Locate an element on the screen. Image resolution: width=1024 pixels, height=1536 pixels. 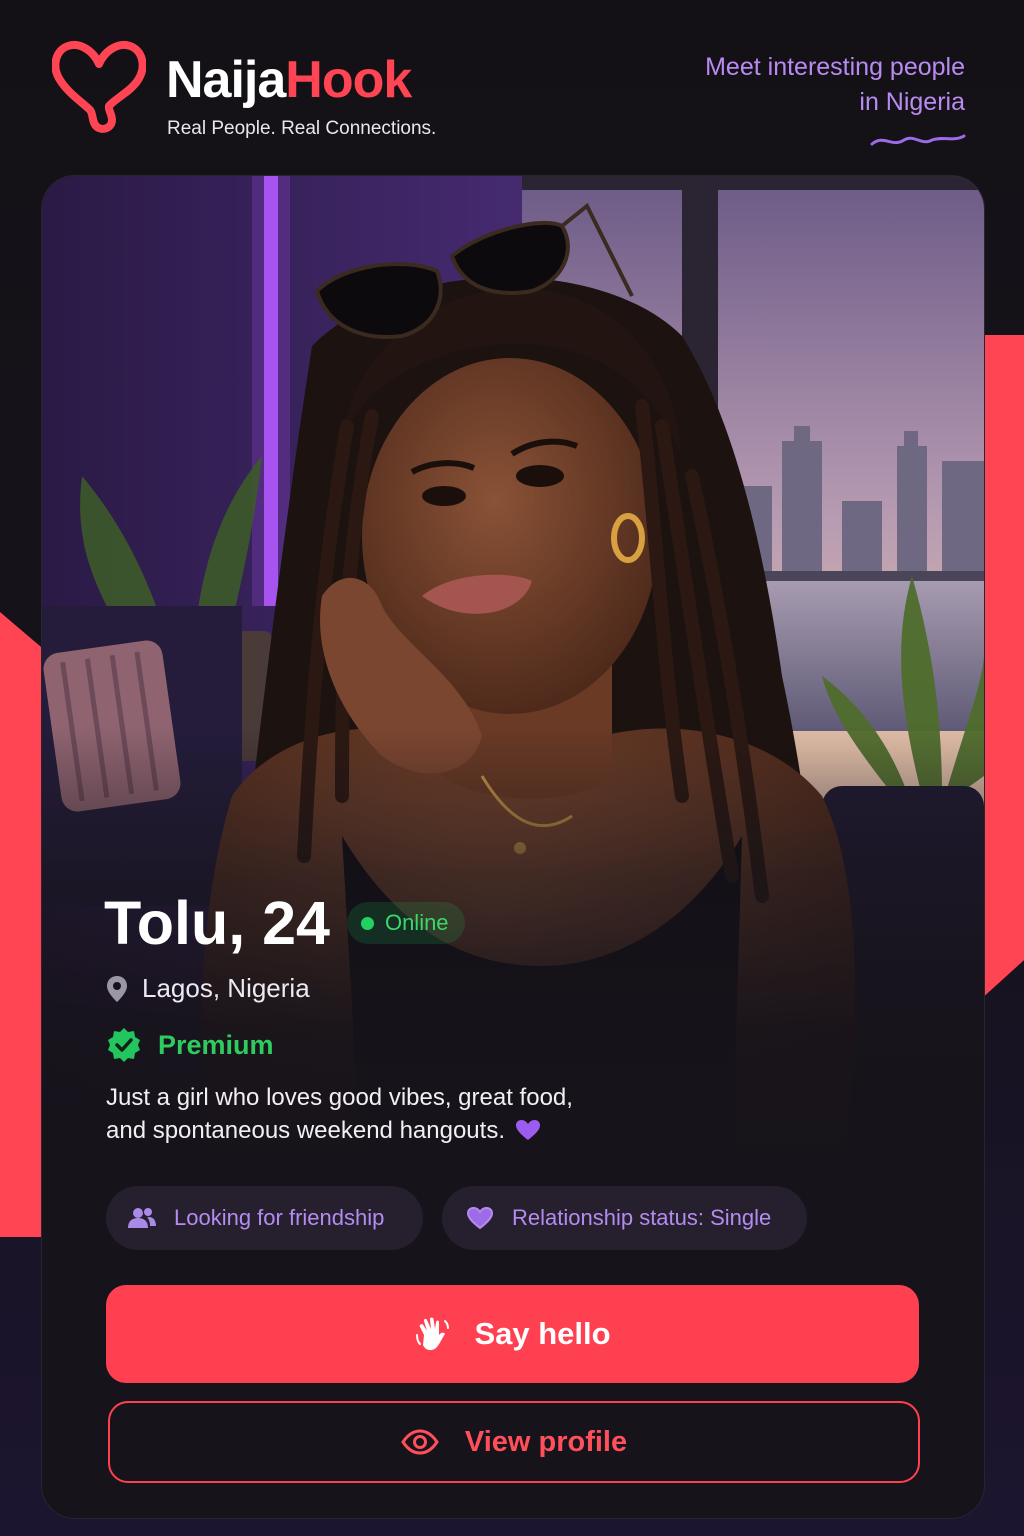
brand-name: NaijaHook is located at coordinates (289, 80).